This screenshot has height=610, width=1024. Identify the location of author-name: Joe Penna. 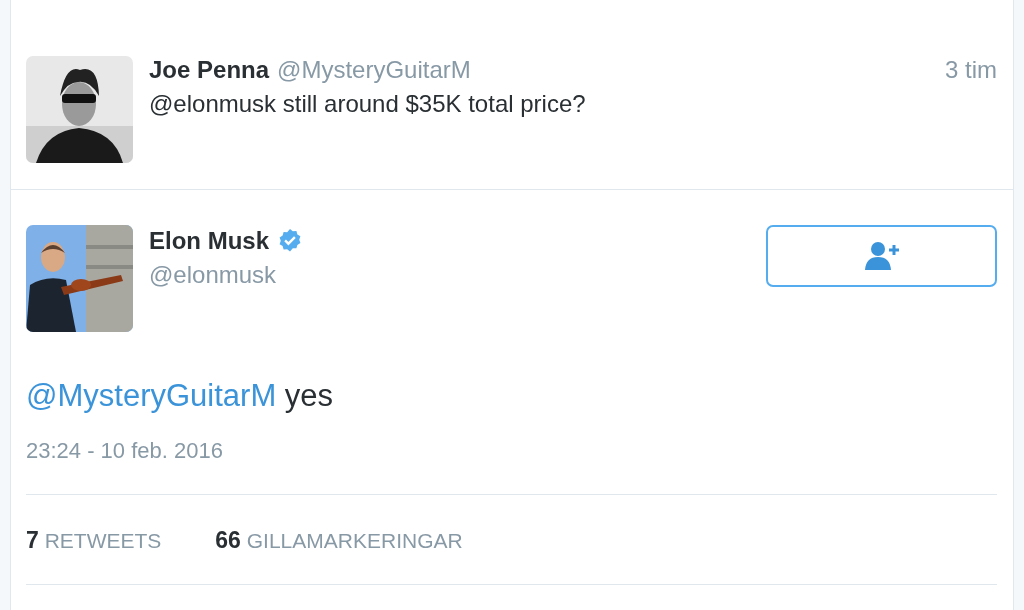
(209, 70).